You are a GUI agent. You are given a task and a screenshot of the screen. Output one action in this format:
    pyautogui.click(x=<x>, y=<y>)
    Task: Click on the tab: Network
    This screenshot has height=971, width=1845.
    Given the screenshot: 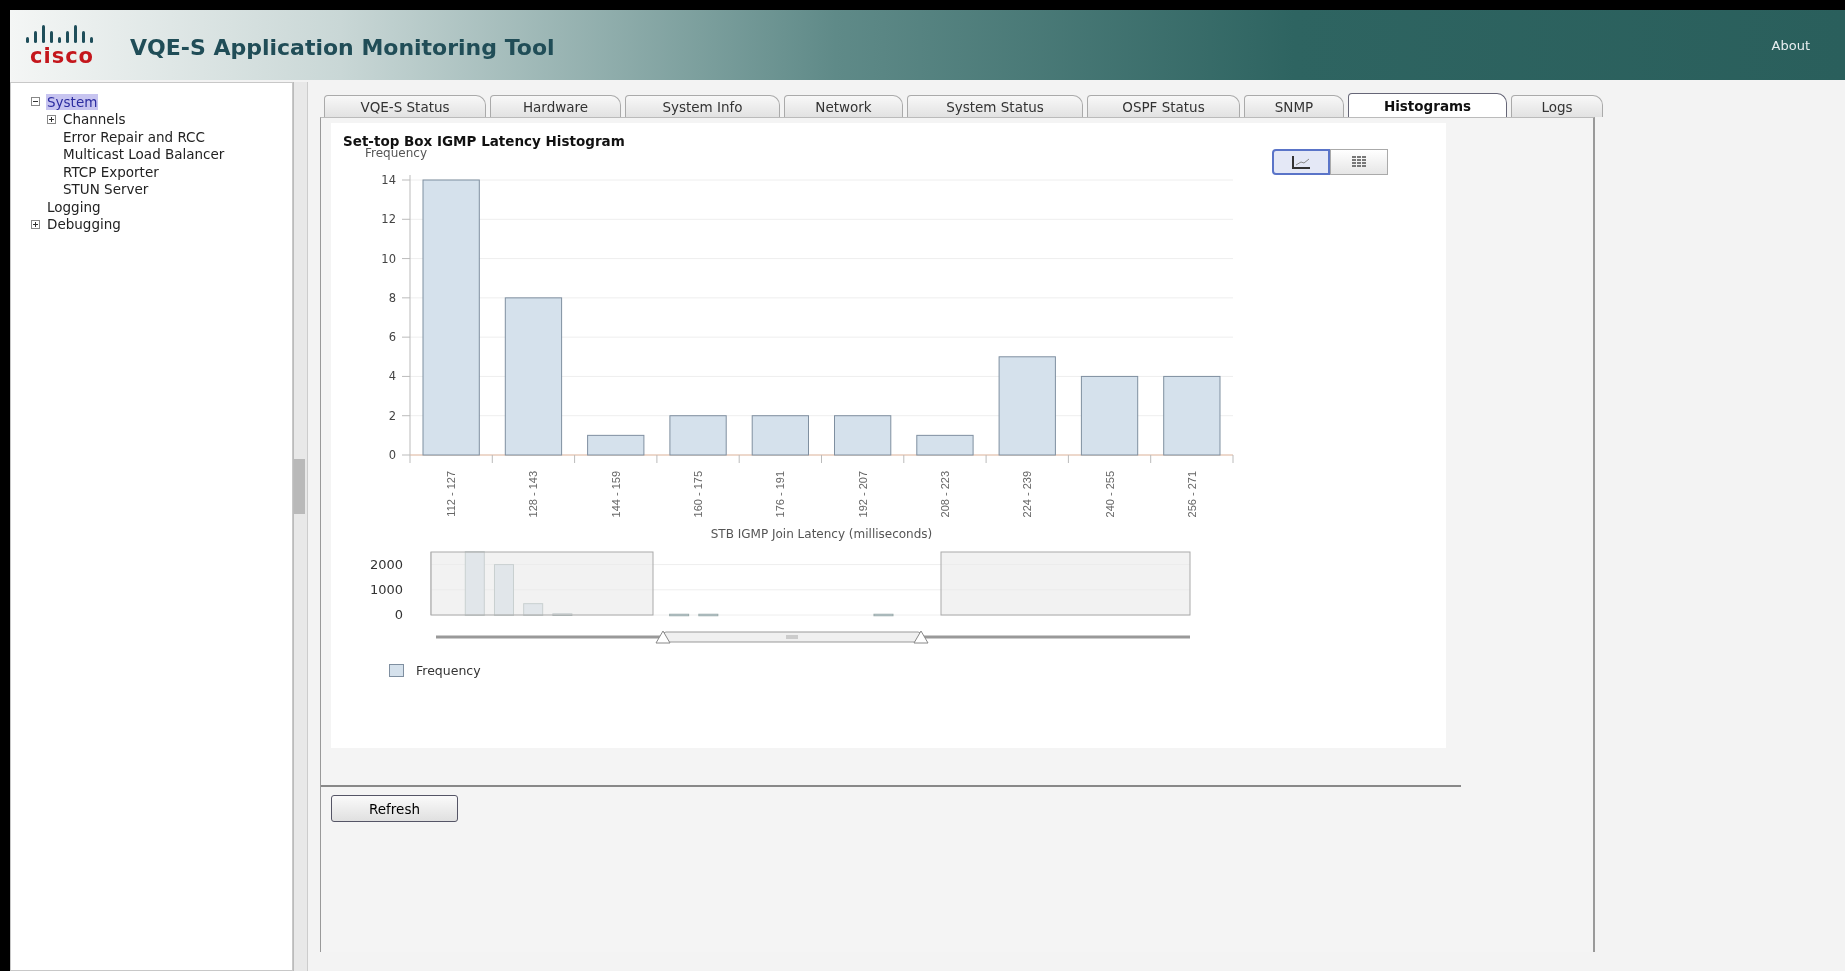 What is the action you would take?
    pyautogui.click(x=843, y=106)
    